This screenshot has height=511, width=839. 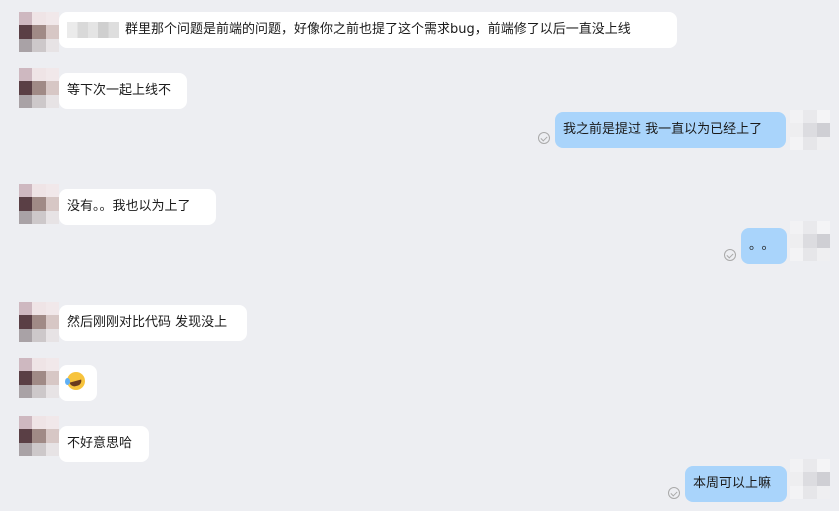 I want to click on message-text: 群里那个问题是前端的问题，好像你之前也提了这个需求bug，前端修了以后一直没上线, so click(x=378, y=29).